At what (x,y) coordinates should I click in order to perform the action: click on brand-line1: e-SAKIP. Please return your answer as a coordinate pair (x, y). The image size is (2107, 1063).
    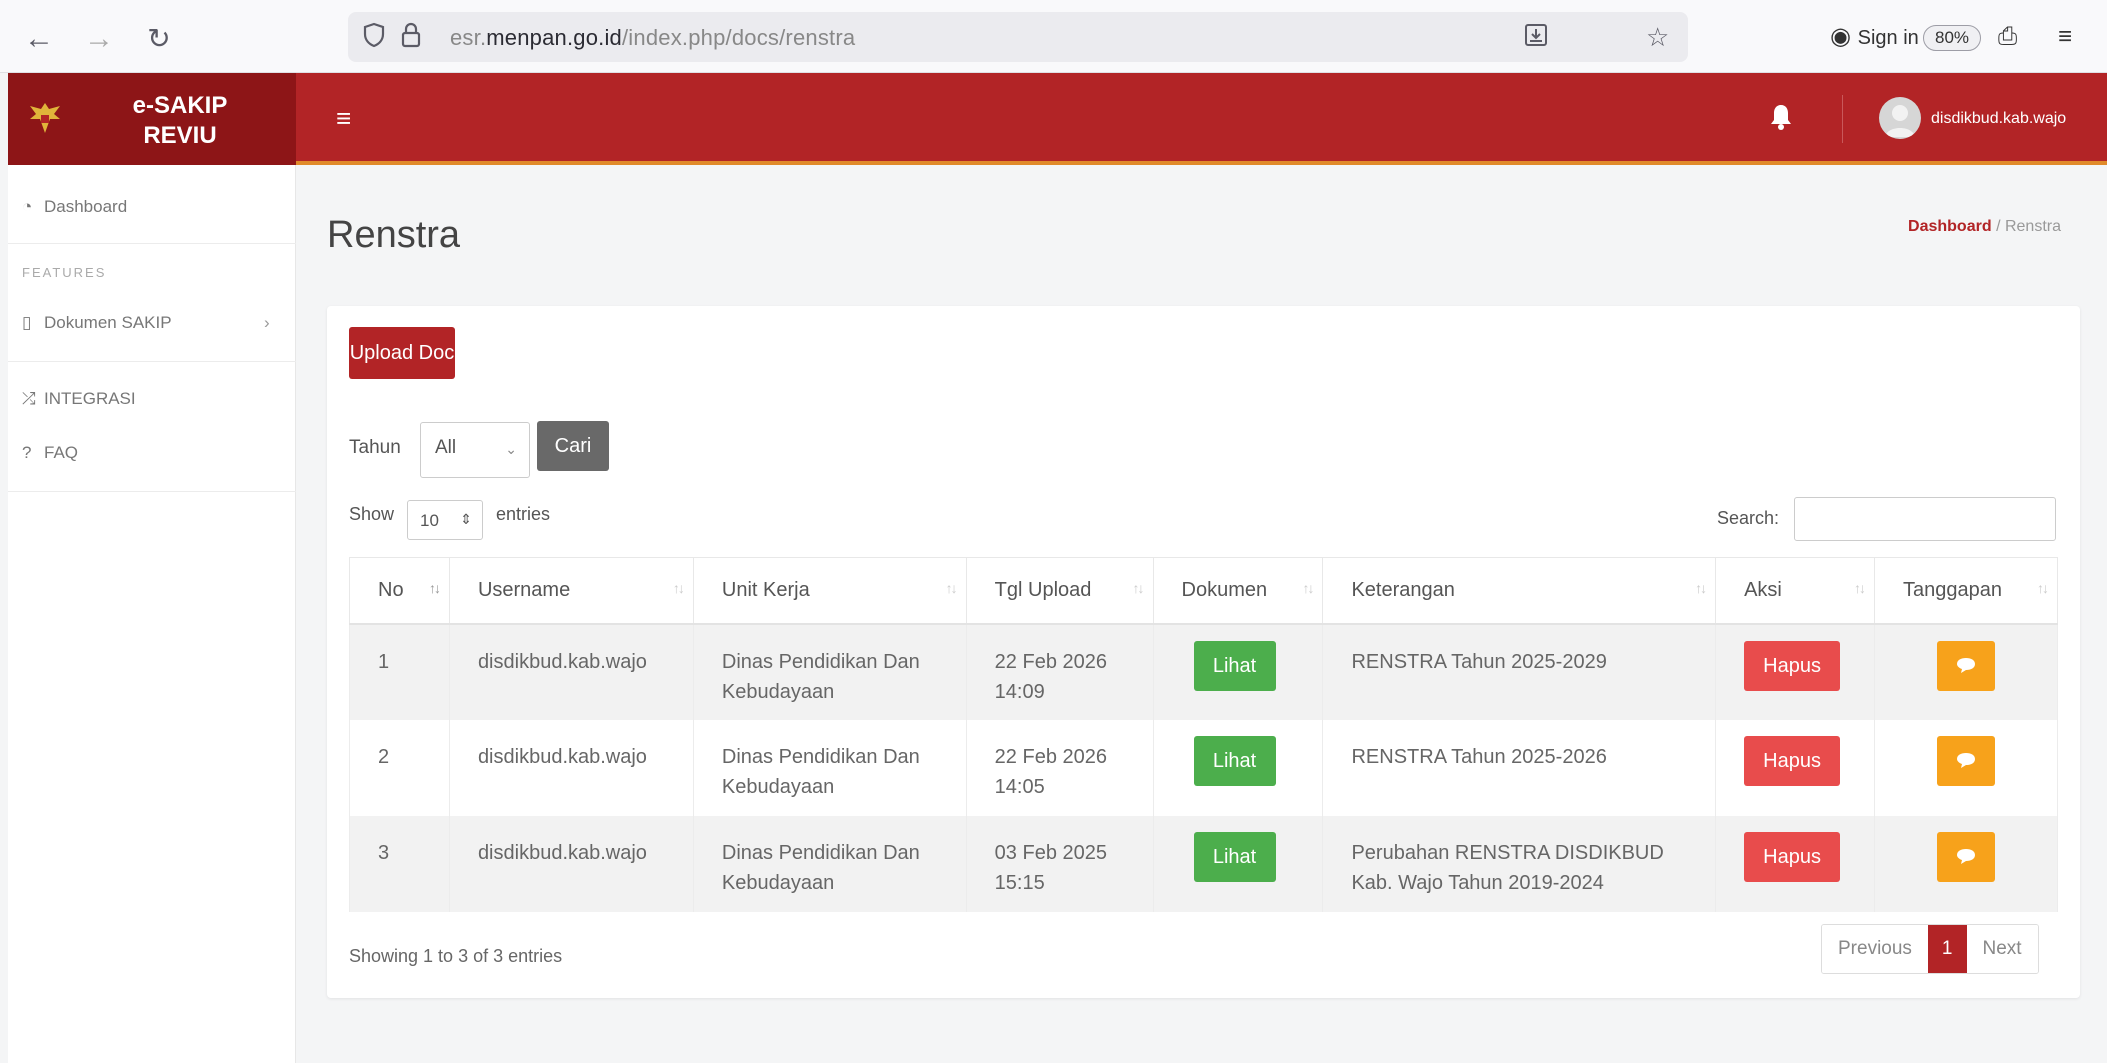
    Looking at the image, I should click on (180, 105).